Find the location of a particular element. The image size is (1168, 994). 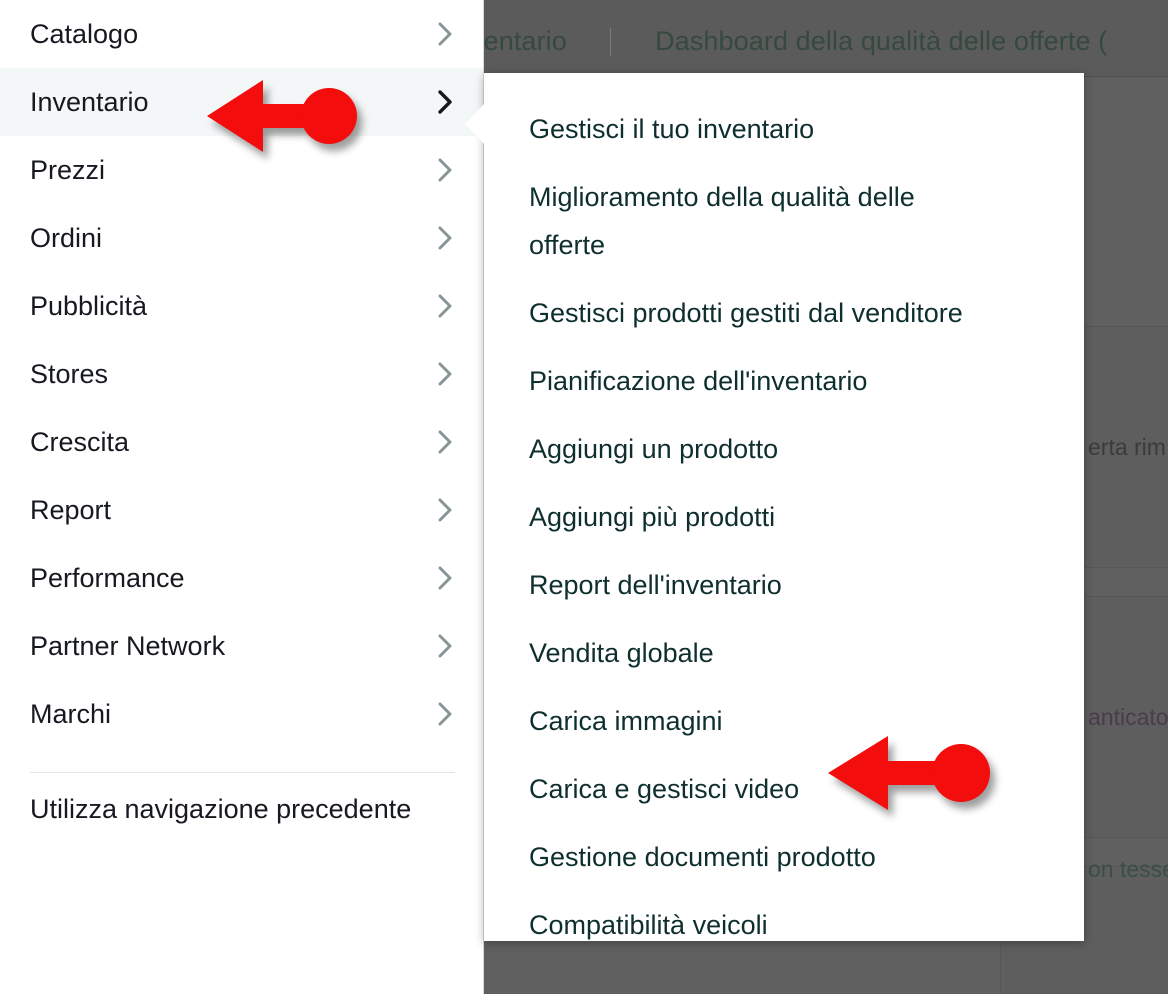

breadcrumb-item-dashboard: Dashboard della qualità delle offerte ( is located at coordinates (881, 41).